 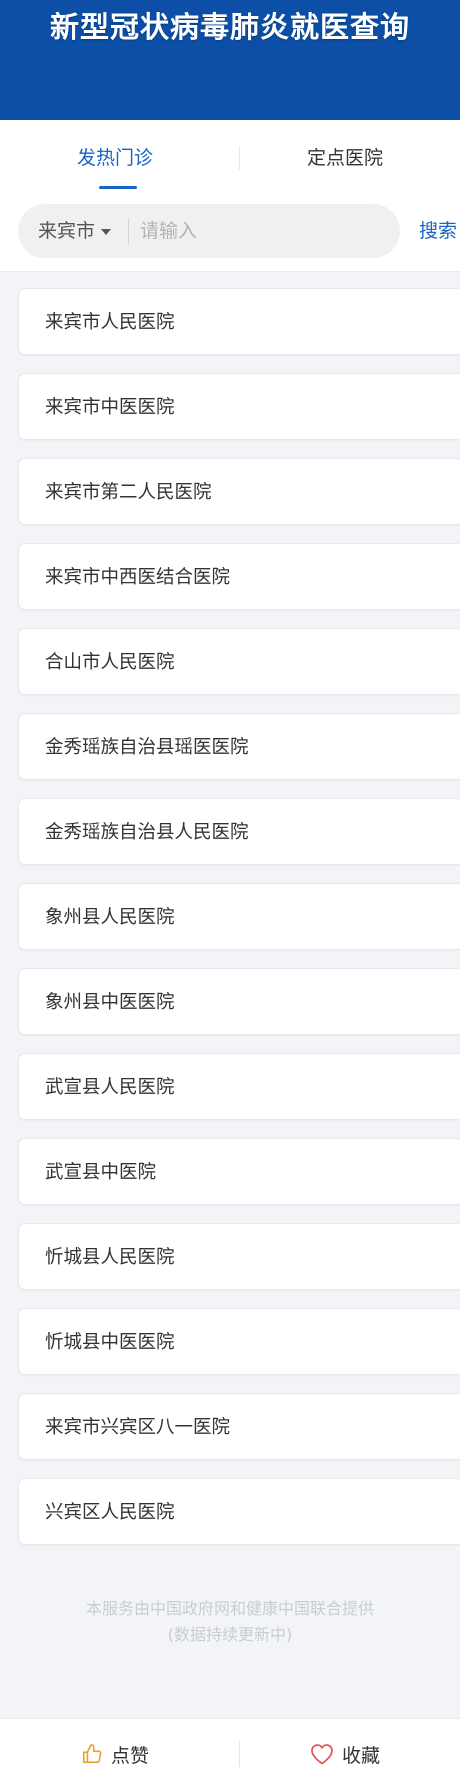 I want to click on hospital-name: 兴宾区人民医院, so click(x=110, y=1512).